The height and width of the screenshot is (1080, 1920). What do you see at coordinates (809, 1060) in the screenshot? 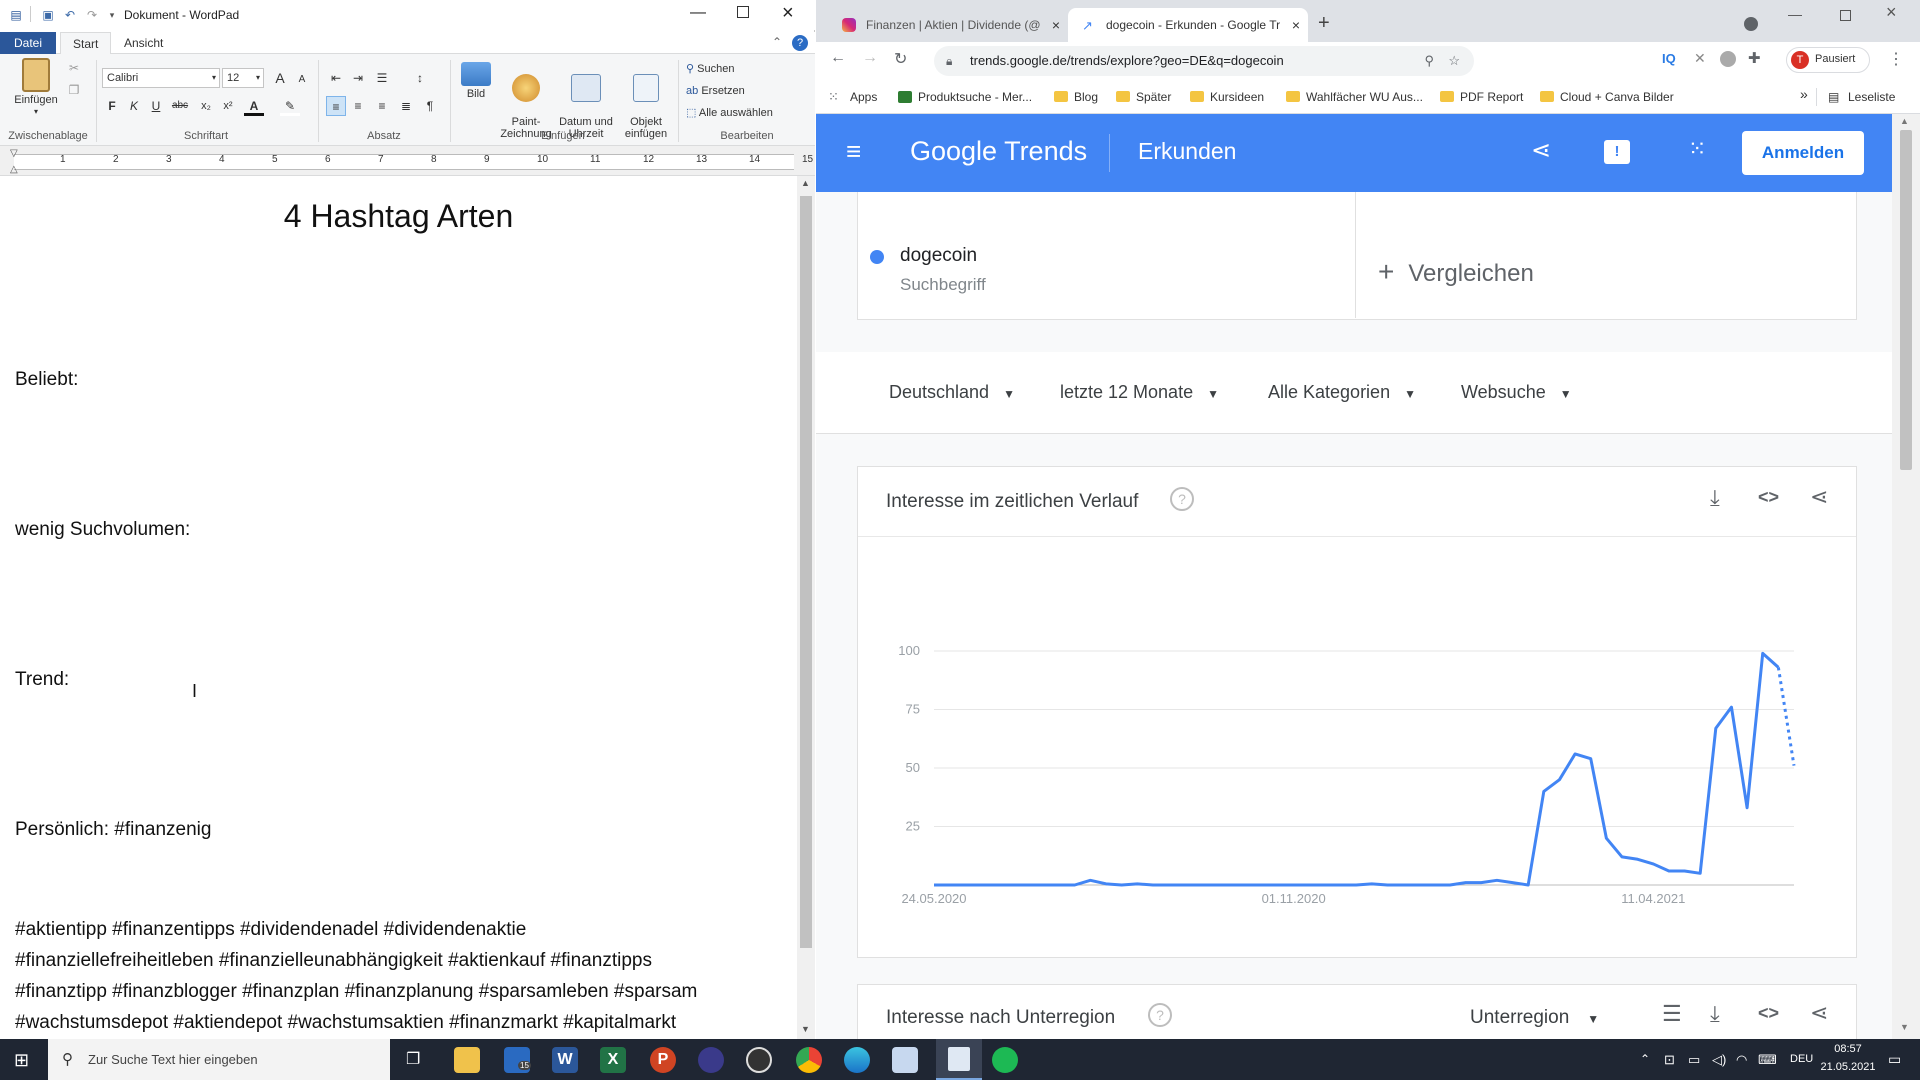
I see `chrome-icon` at bounding box center [809, 1060].